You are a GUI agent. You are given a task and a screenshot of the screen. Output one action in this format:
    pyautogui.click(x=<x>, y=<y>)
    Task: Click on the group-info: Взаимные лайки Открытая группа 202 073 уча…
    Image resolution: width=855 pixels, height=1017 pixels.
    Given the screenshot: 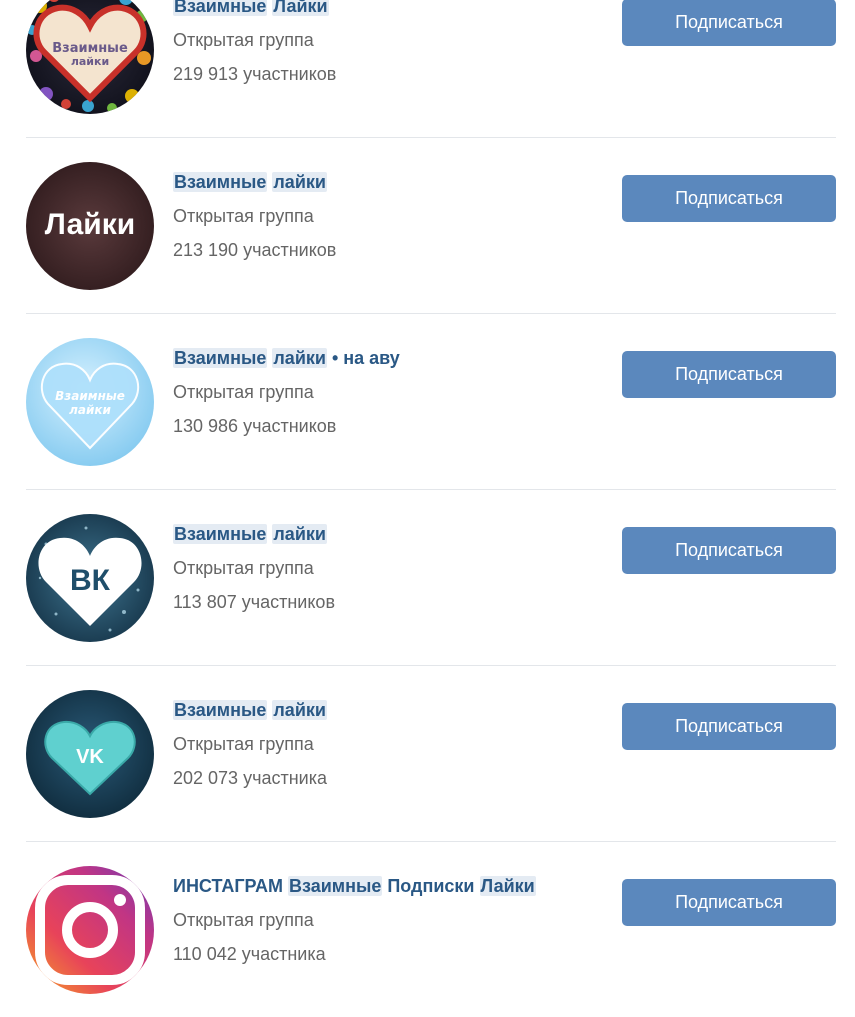 What is the action you would take?
    pyautogui.click(x=250, y=744)
    